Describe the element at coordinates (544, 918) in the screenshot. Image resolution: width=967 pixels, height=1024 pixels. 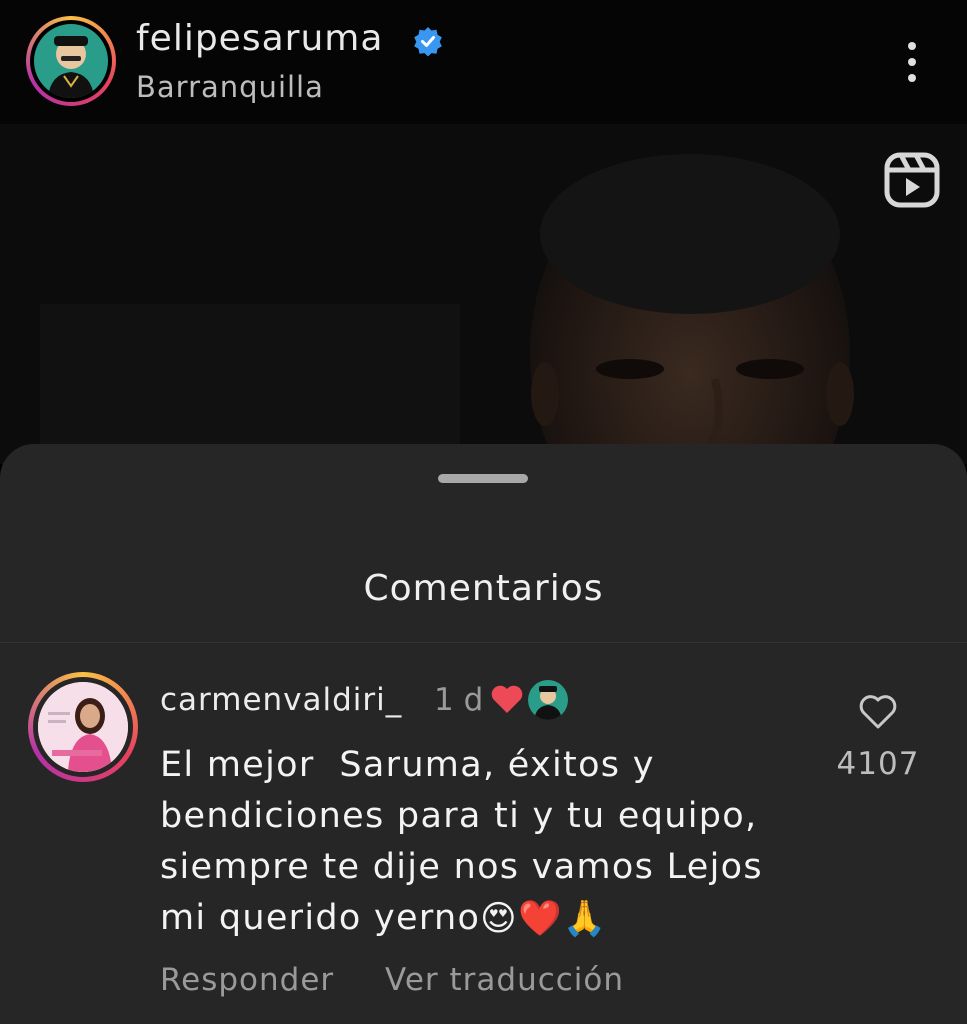
I see `comment-emojis: 😍❤️🙏` at that location.